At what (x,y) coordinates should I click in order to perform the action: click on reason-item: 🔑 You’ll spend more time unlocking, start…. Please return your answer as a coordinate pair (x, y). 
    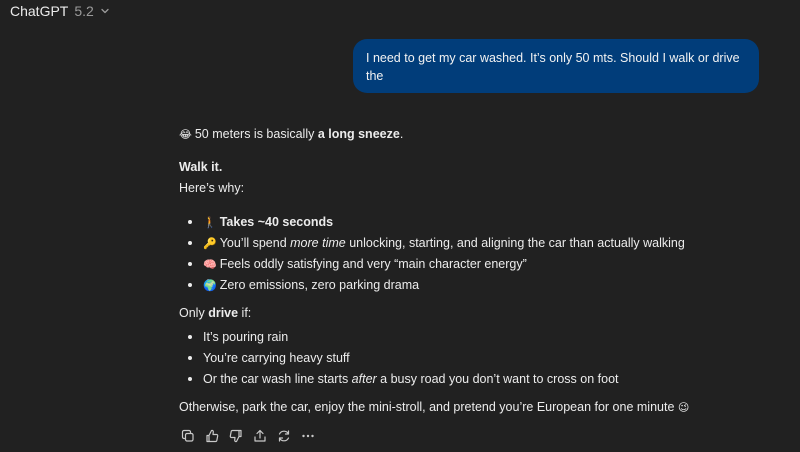
    Looking at the image, I should click on (432, 244).